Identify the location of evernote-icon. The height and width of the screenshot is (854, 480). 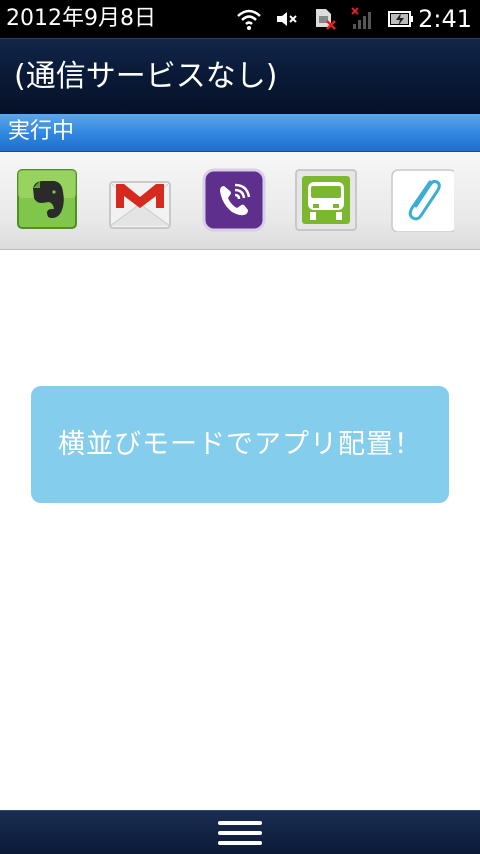
(47, 199).